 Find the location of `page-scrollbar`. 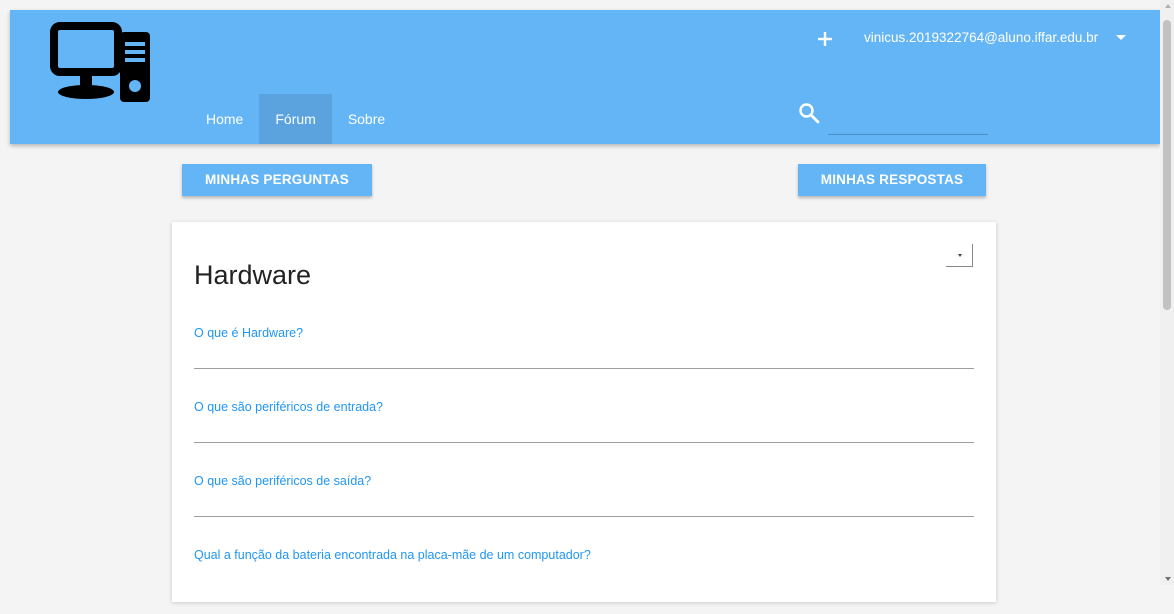

page-scrollbar is located at coordinates (1167, 292).